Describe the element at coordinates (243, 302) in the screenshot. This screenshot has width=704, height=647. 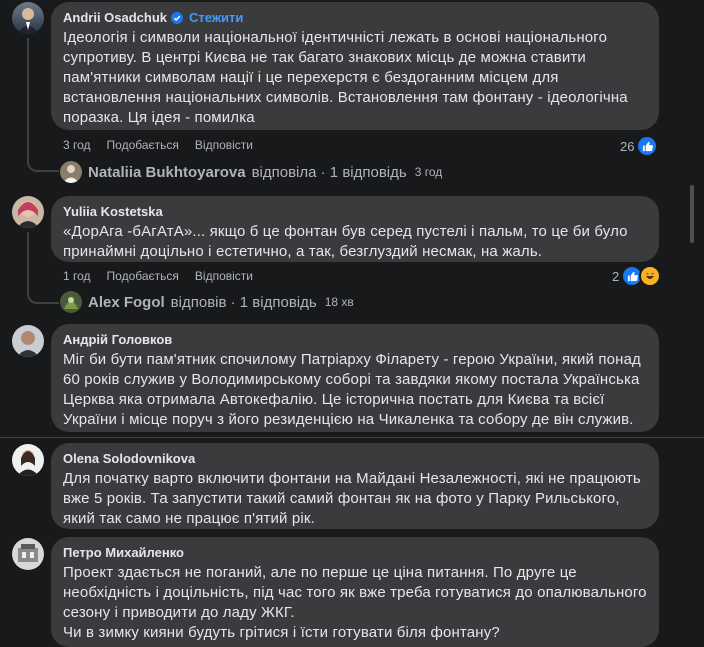
I see `reply-count: відповів · 1 відповідь` at that location.